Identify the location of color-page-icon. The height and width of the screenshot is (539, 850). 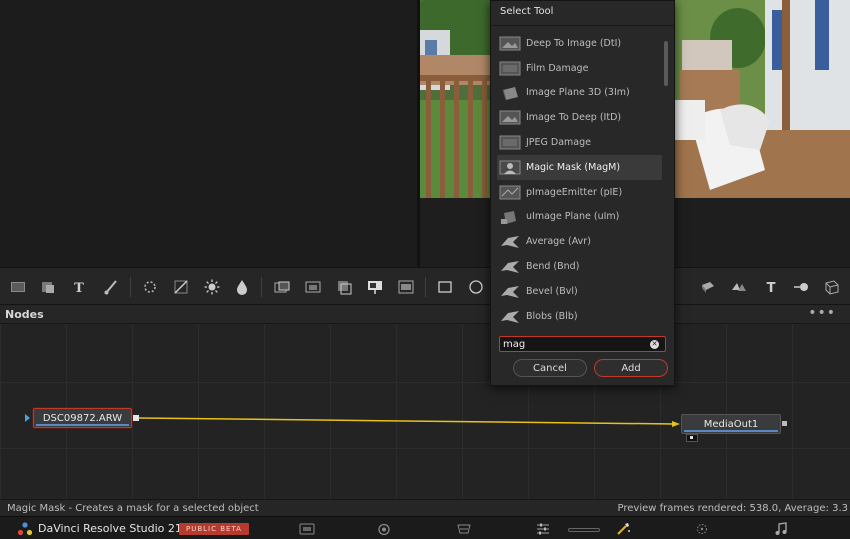
(543, 528).